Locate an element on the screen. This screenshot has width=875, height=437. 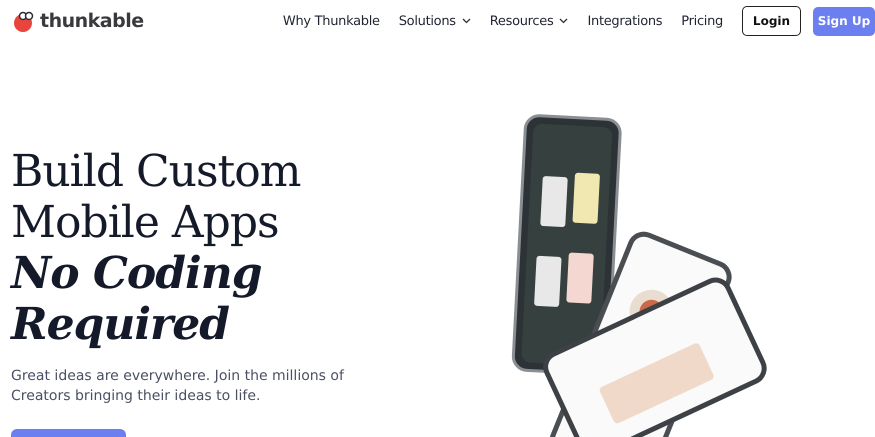
headline-text: Mobile Apps is located at coordinates (145, 222).